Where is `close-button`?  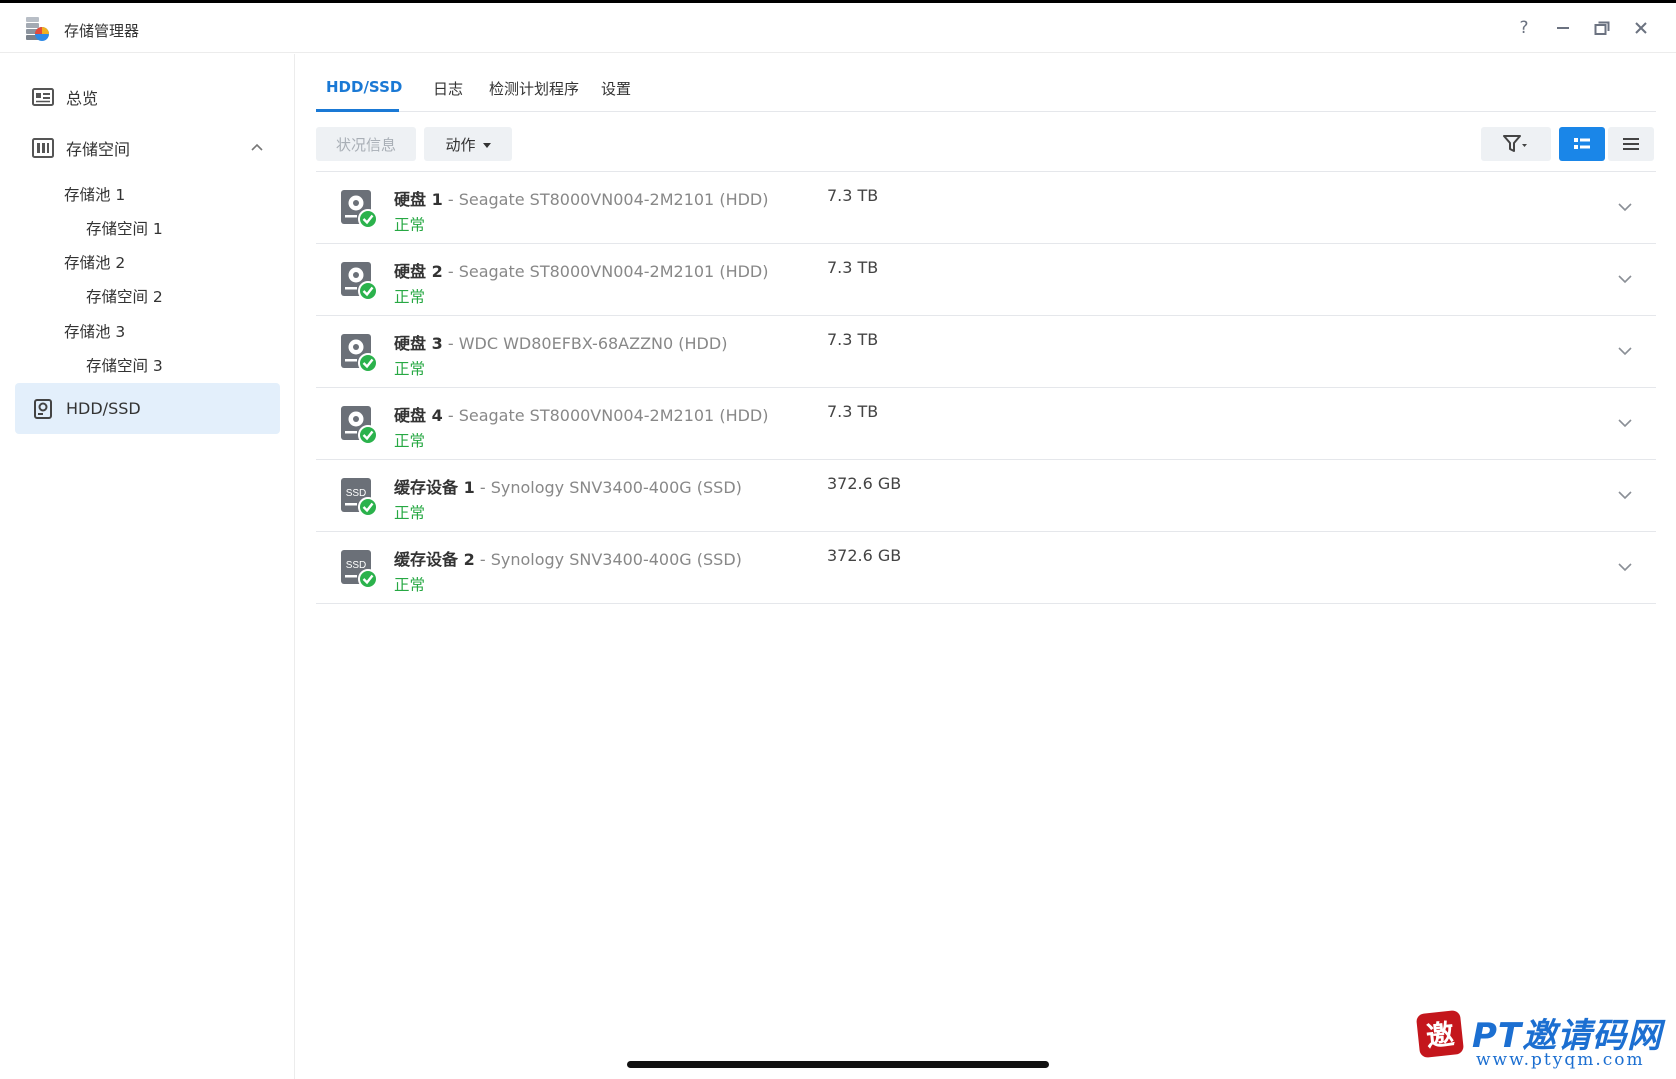
close-button is located at coordinates (1641, 28).